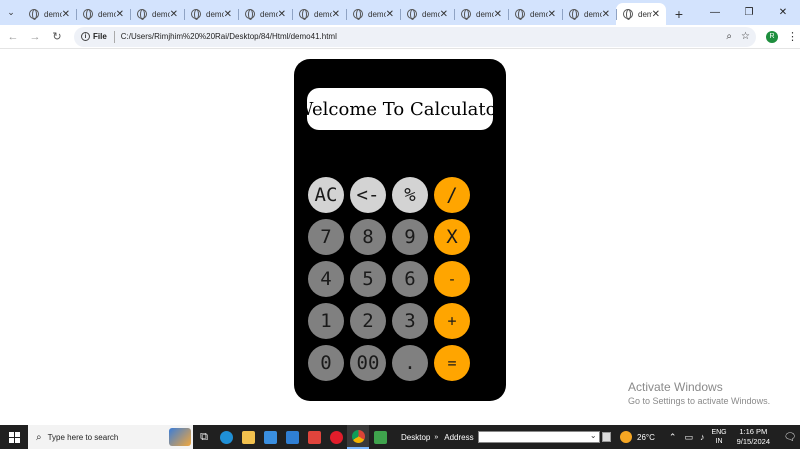 The image size is (800, 449). What do you see at coordinates (326, 195) in the screenshot?
I see `key-clear: AC` at bounding box center [326, 195].